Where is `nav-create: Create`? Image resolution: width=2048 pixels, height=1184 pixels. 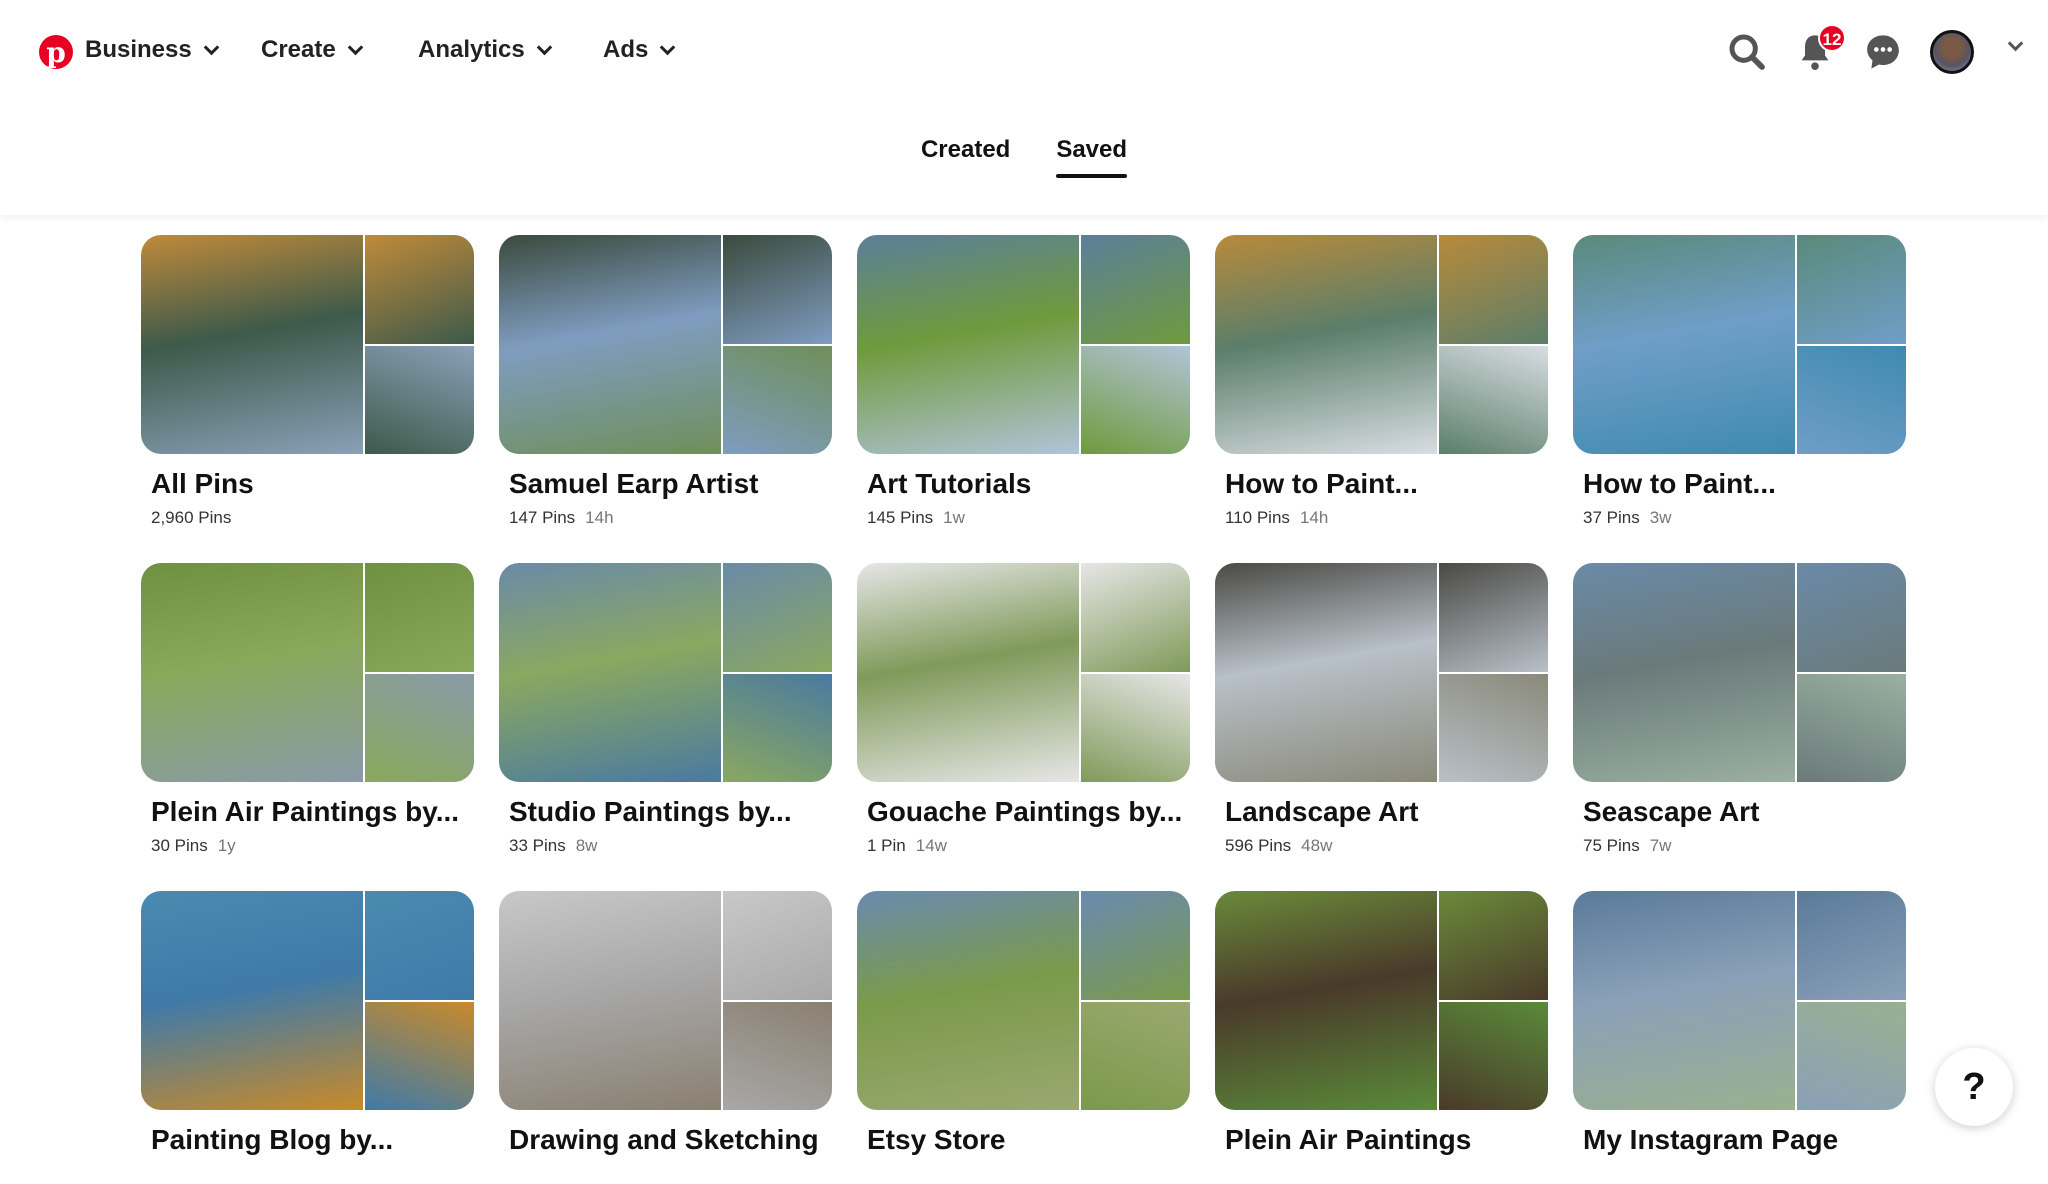 nav-create: Create is located at coordinates (312, 50).